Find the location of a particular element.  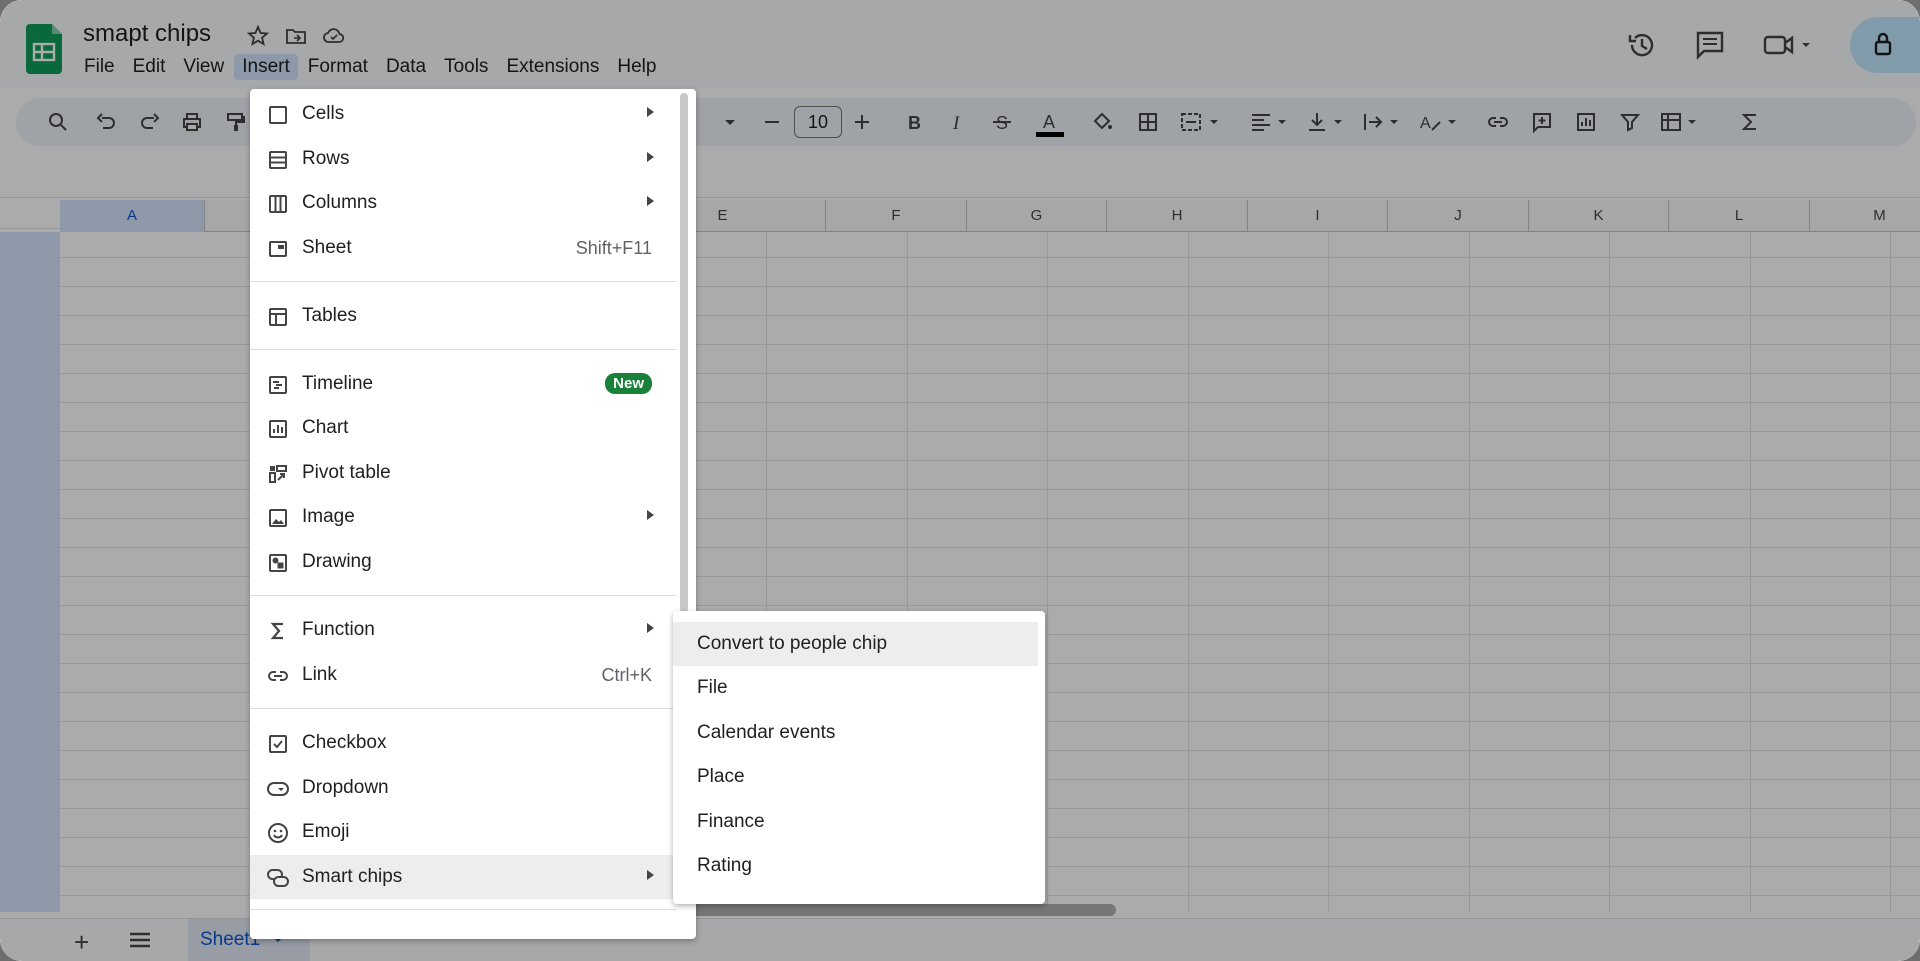

smart-chips-icon is located at coordinates (278, 878).